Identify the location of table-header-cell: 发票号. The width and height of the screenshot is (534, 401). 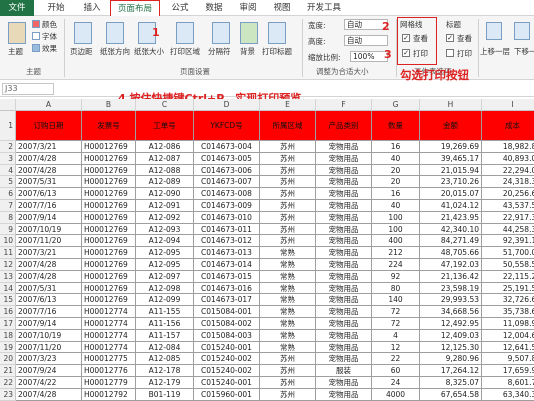
(109, 126).